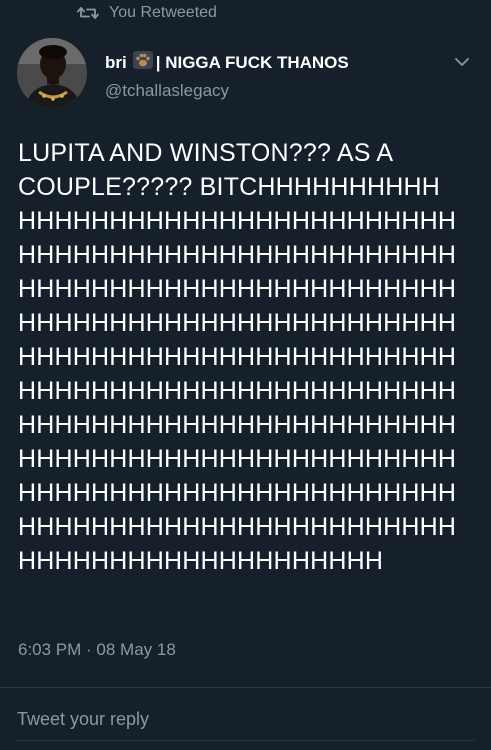 The width and height of the screenshot is (491, 750). Describe the element at coordinates (142, 62) in the screenshot. I see `paw-print-icon` at that location.